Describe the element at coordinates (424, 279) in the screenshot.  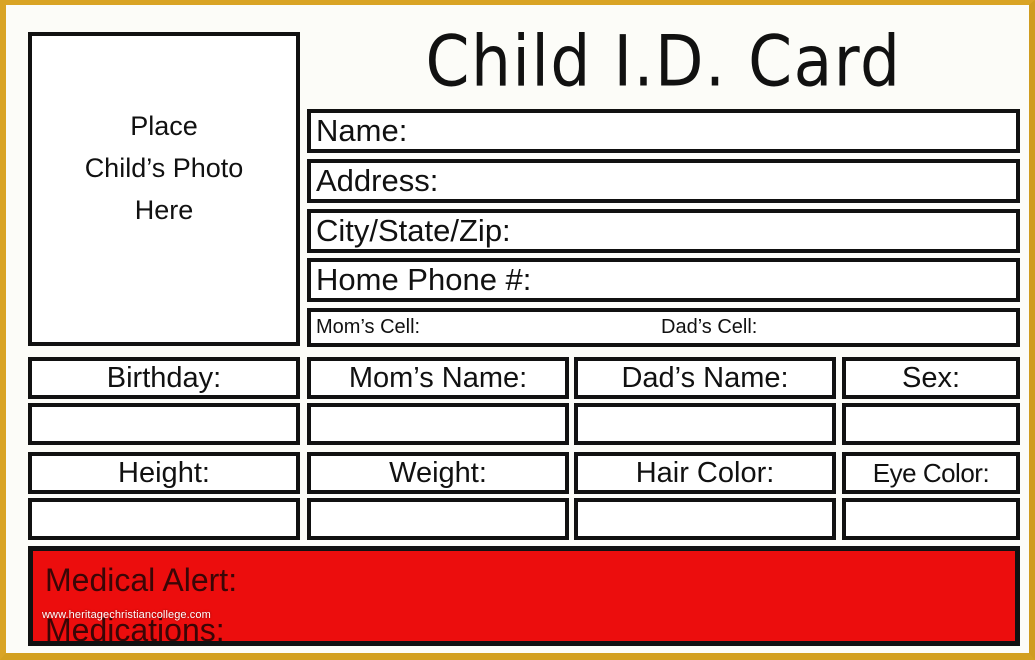
I see `home-phone-label: Home Phone #:` at that location.